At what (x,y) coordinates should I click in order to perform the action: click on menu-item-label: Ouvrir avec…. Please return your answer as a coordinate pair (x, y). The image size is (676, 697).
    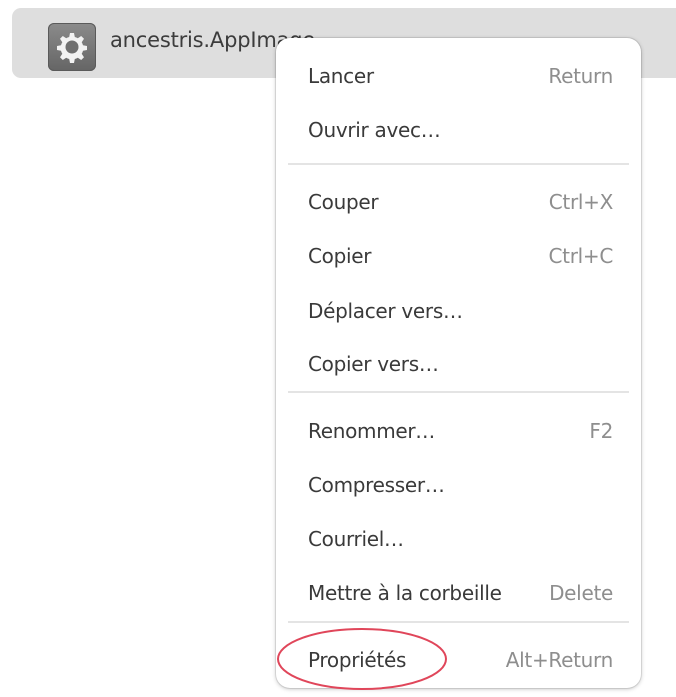
    Looking at the image, I should click on (374, 130).